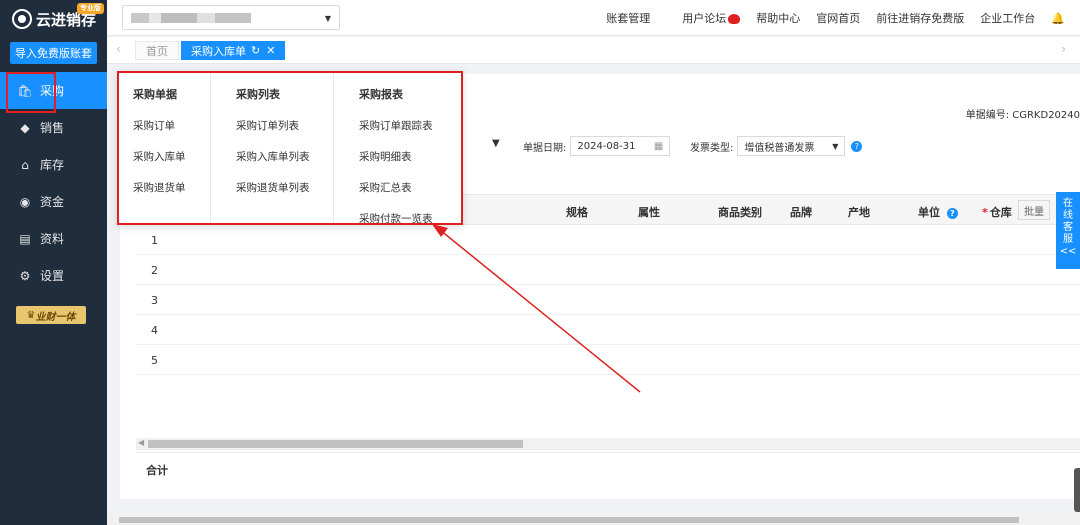  I want to click on sidebar-item-funds: ◉ 资金, so click(53, 201).